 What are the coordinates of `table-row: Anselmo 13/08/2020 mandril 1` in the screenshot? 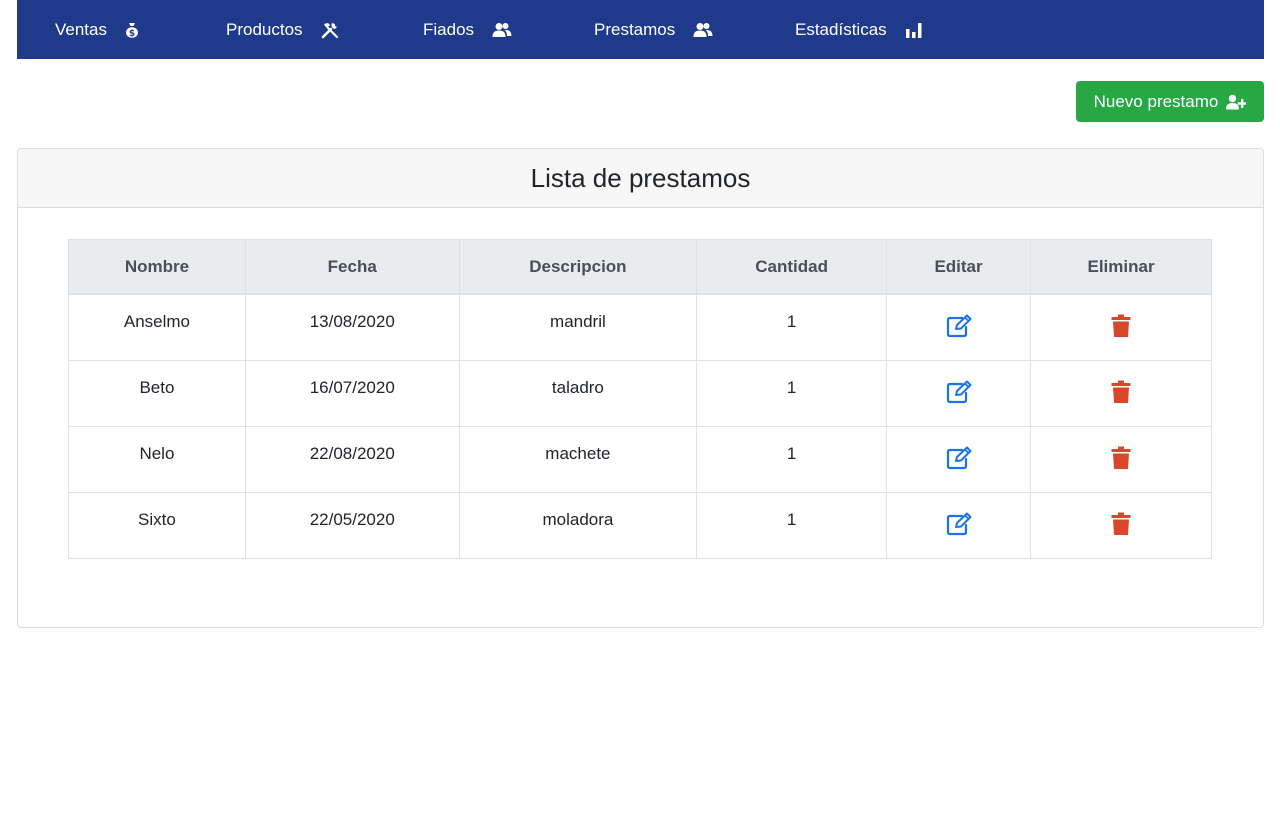 It's located at (640, 327).